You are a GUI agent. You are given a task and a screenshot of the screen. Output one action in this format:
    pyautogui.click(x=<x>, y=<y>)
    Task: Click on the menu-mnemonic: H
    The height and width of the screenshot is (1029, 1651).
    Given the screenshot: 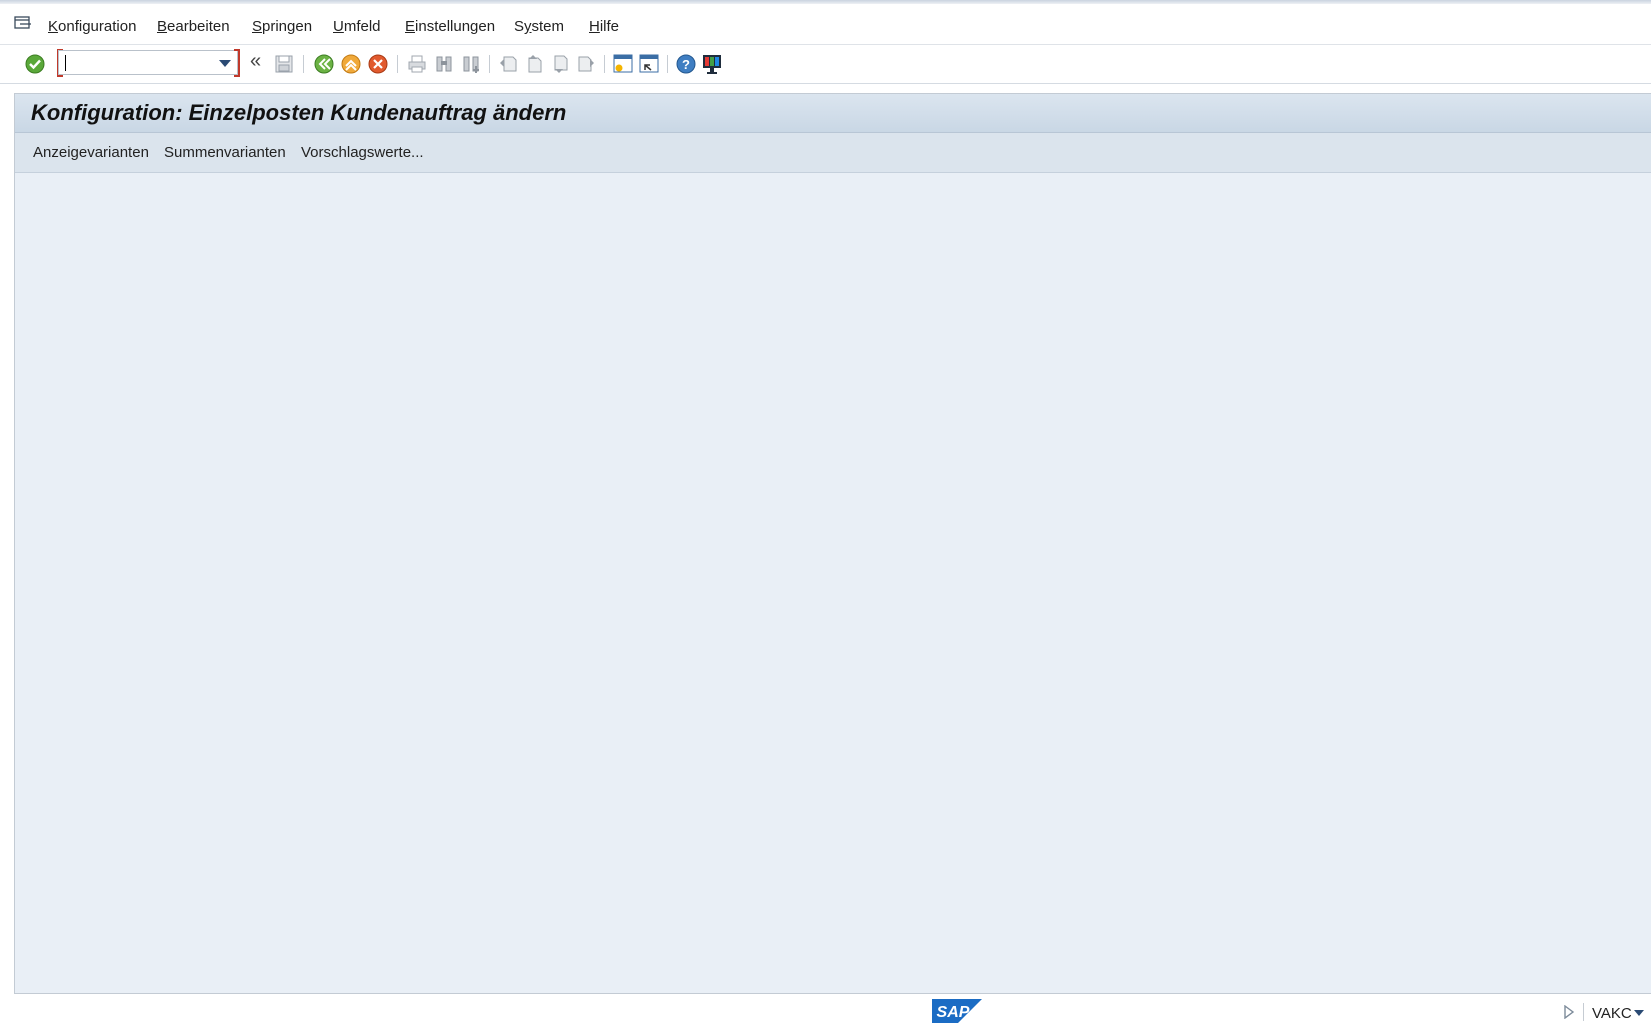 What is the action you would take?
    pyautogui.click(x=594, y=26)
    